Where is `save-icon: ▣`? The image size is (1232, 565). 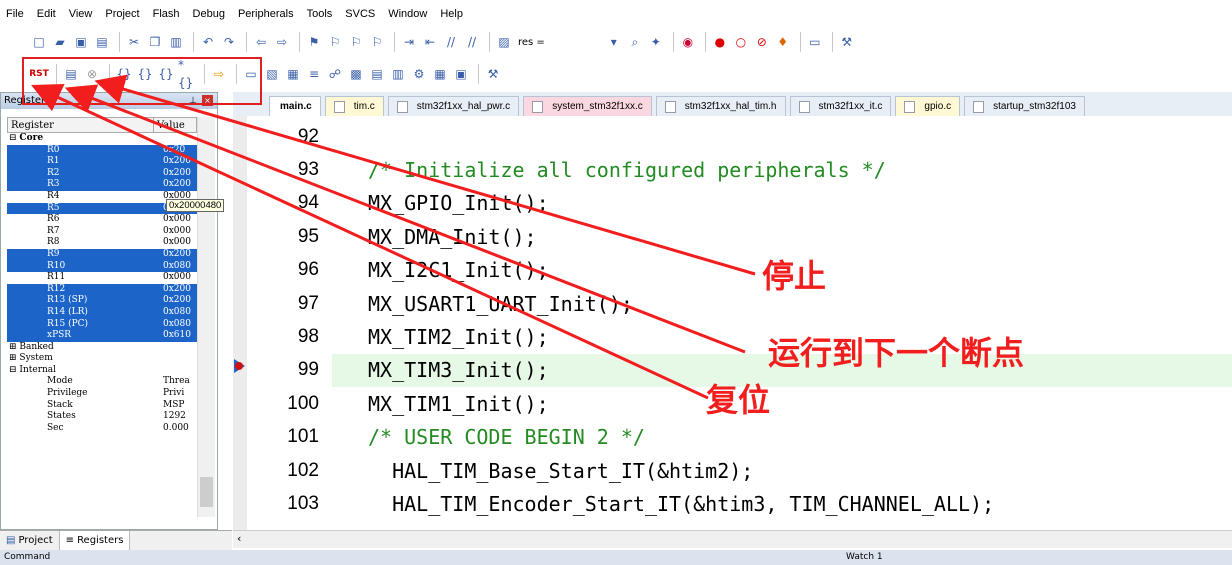 save-icon: ▣ is located at coordinates (81, 42).